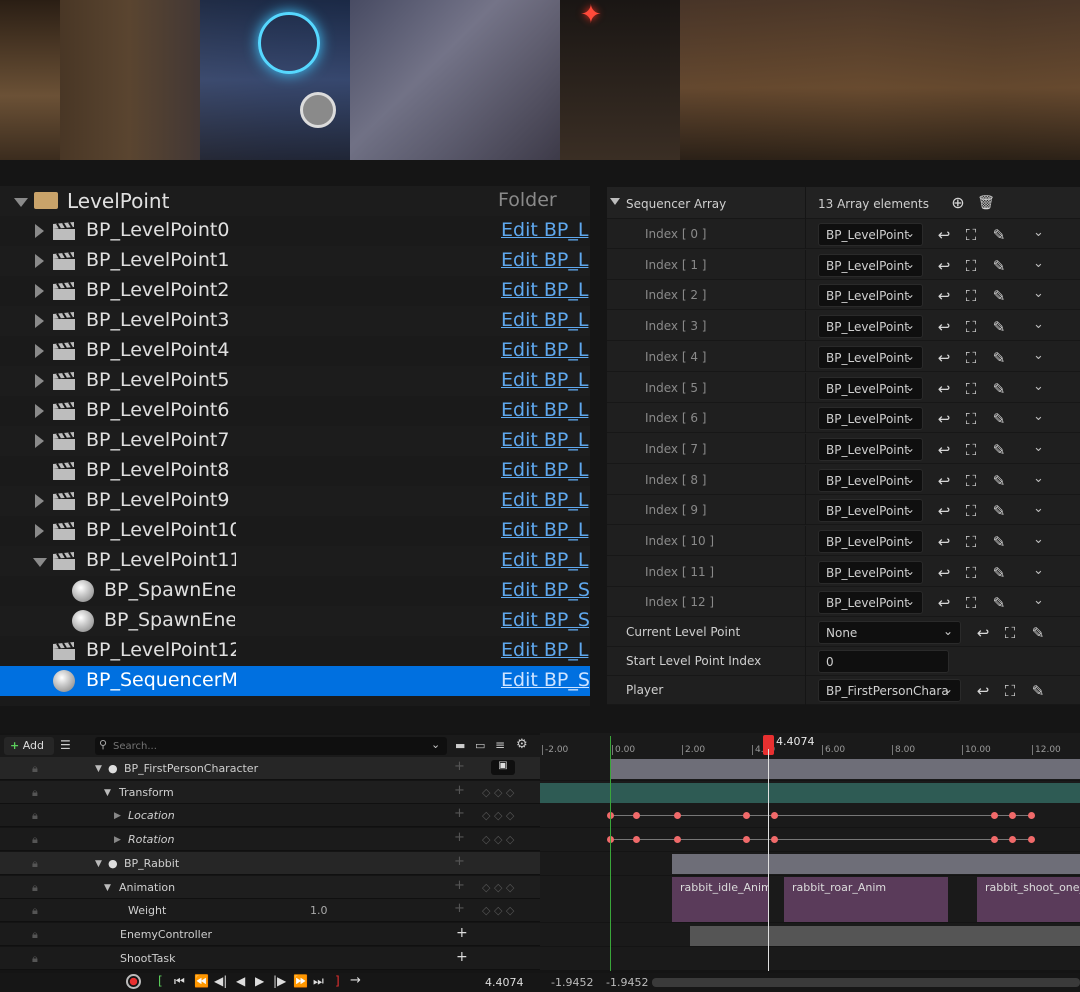 The height and width of the screenshot is (992, 1080). I want to click on track-row: 🔒︎ ▶ Location + ◇ ◇ ◇, so click(270, 816).